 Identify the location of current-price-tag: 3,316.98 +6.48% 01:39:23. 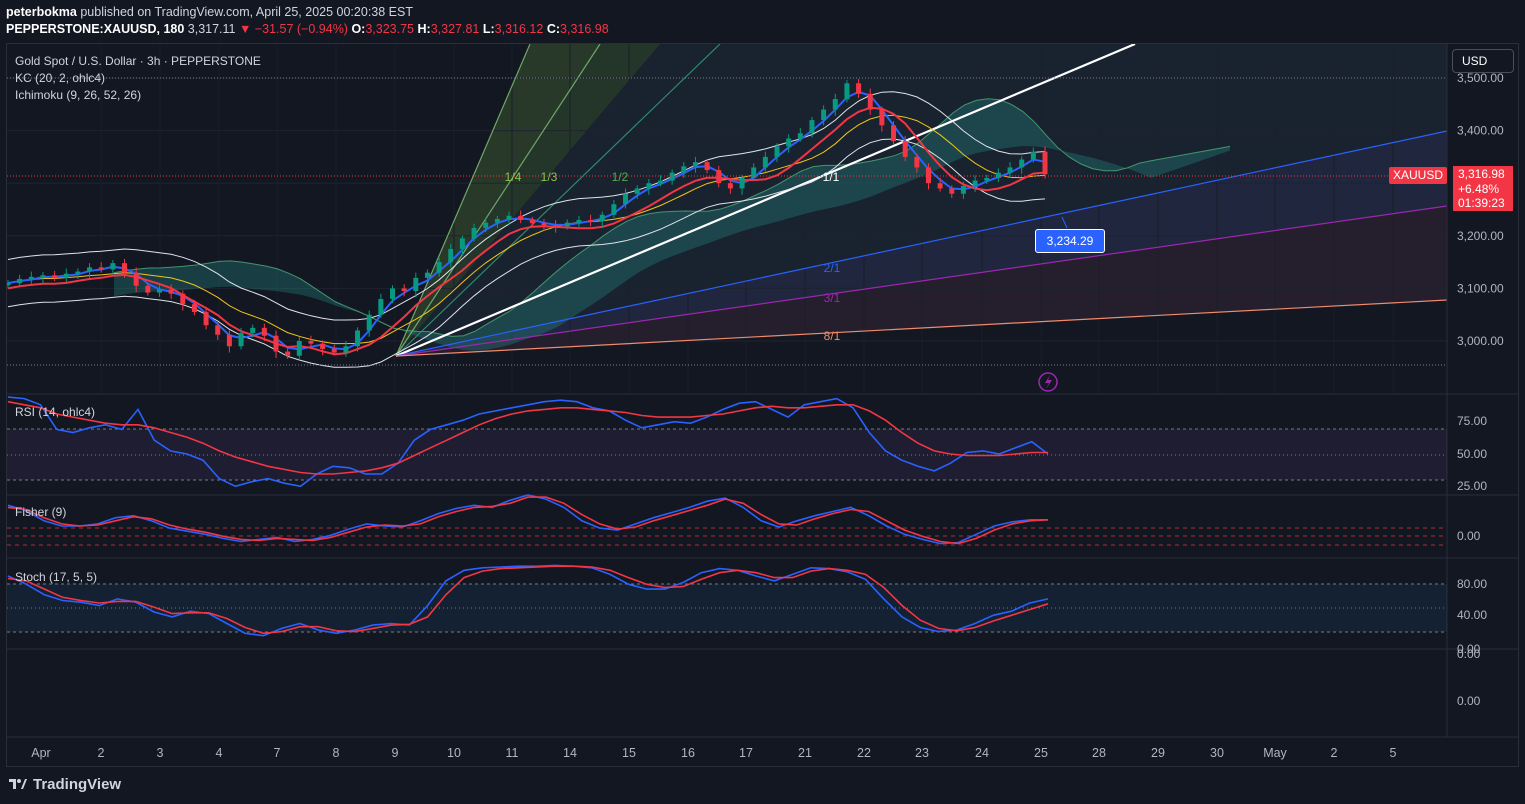
(1483, 188).